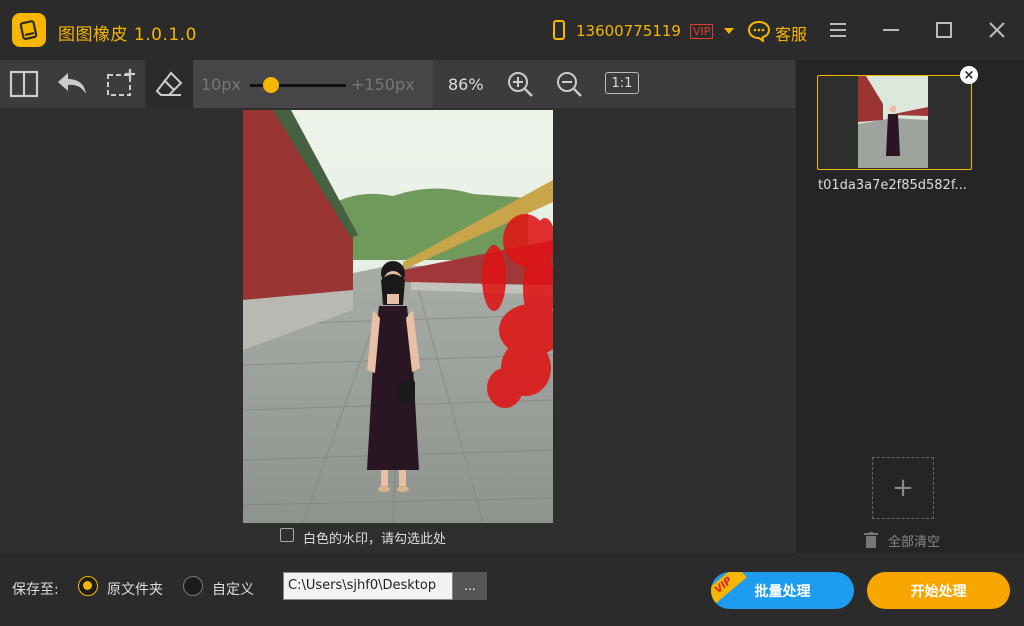  What do you see at coordinates (221, 84) in the screenshot?
I see `brush-min-label: 10px` at bounding box center [221, 84].